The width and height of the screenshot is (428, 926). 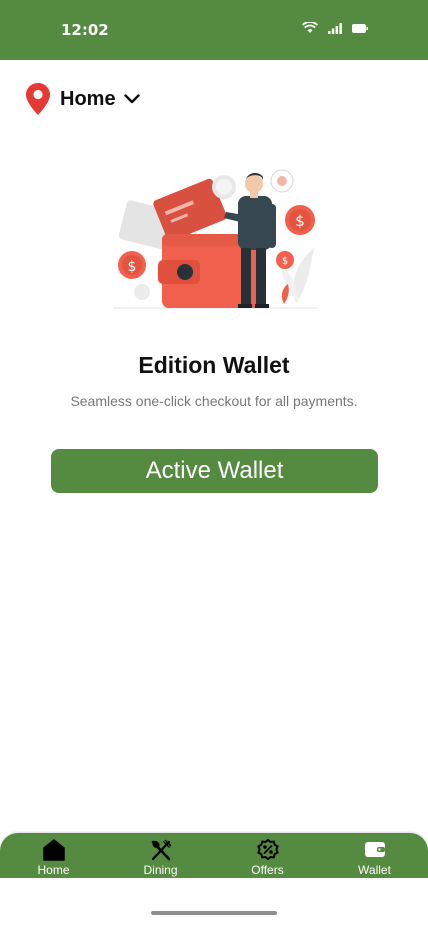 What do you see at coordinates (360, 28) in the screenshot?
I see `battery-icon` at bounding box center [360, 28].